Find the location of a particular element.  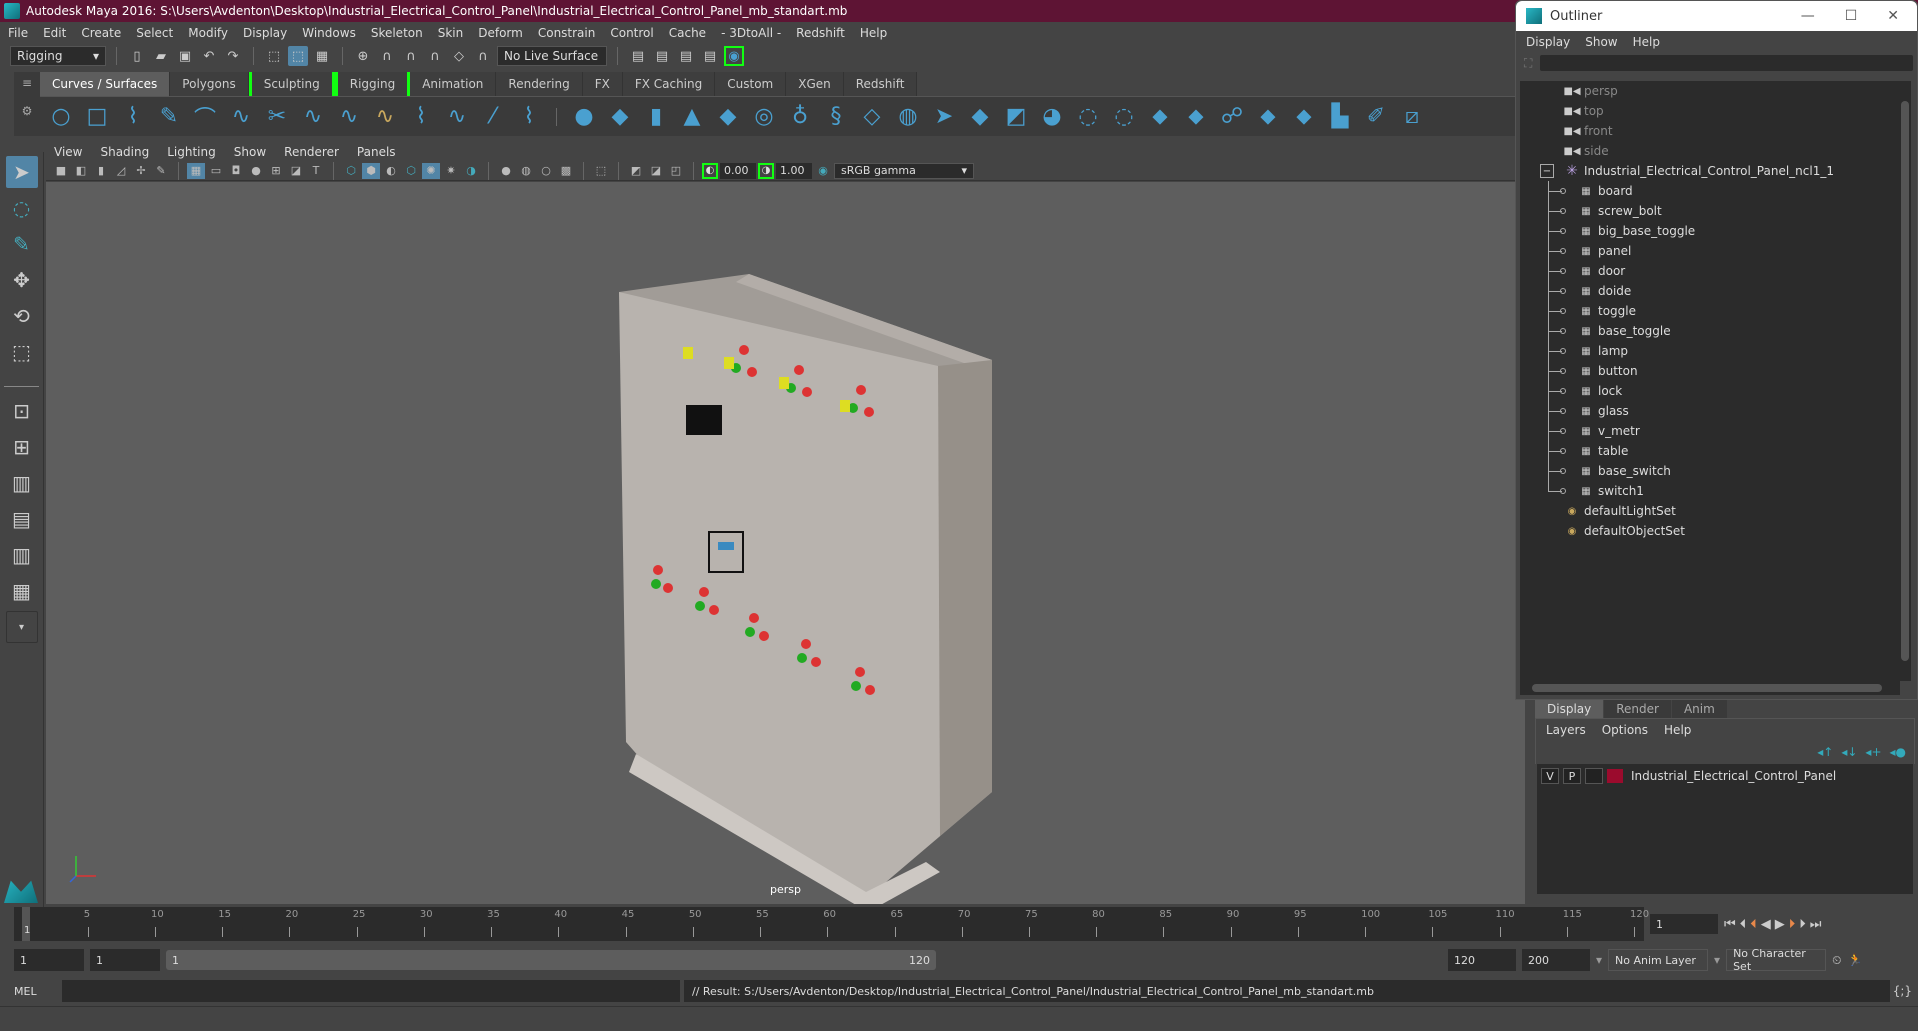

bezier-tangent-icon: ⁄ is located at coordinates (493, 117).